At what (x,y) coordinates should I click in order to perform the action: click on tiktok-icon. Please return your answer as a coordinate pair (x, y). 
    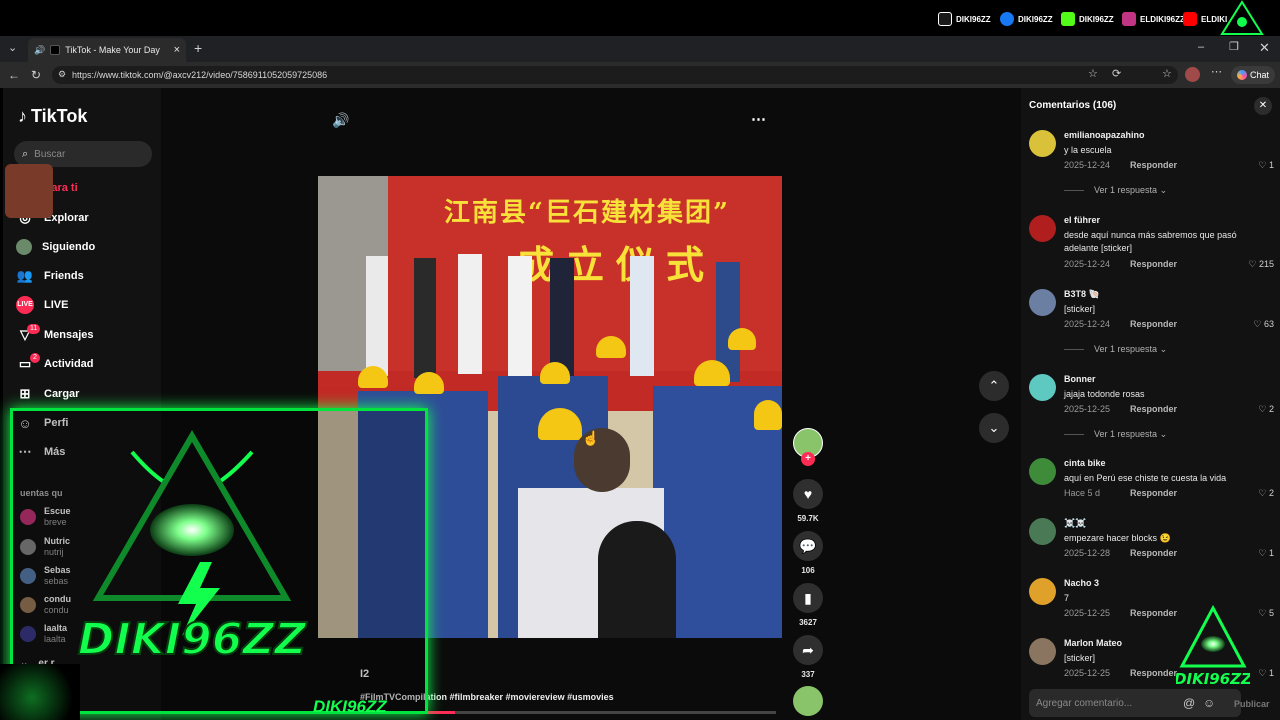
    Looking at the image, I should click on (945, 19).